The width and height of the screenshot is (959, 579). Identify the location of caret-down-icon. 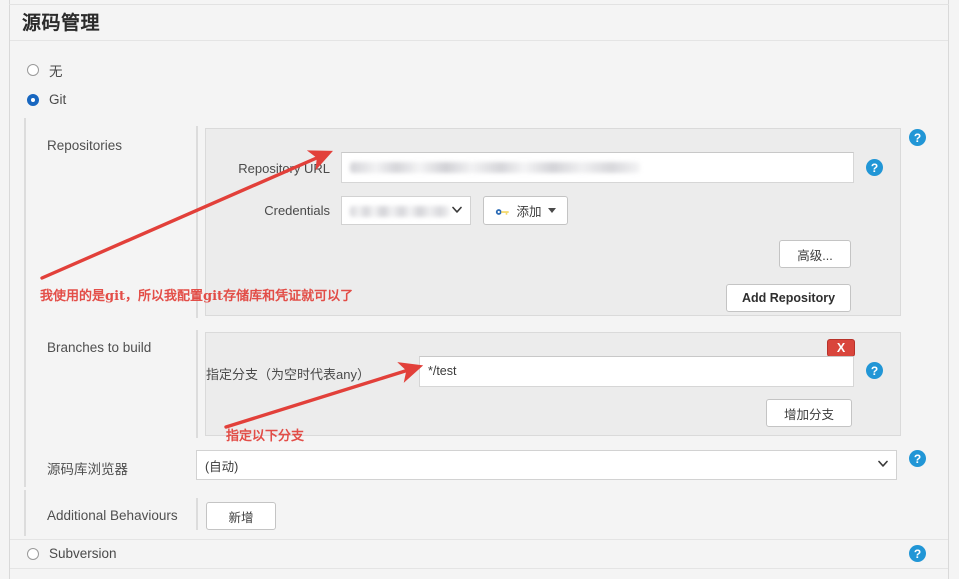
(551, 210).